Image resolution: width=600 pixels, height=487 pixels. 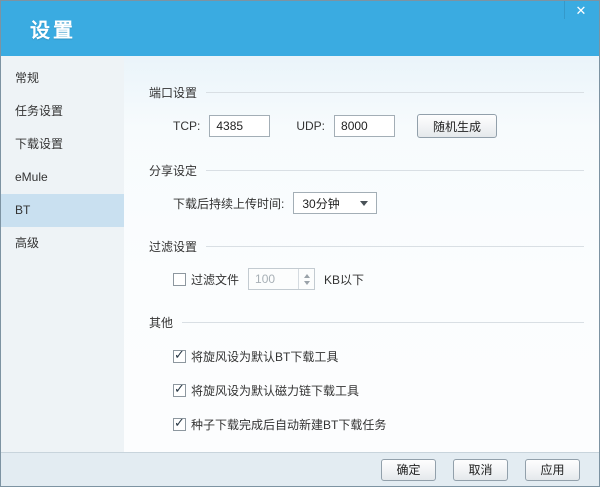 What do you see at coordinates (173, 171) in the screenshot?
I see `section-title-share: 分享设定` at bounding box center [173, 171].